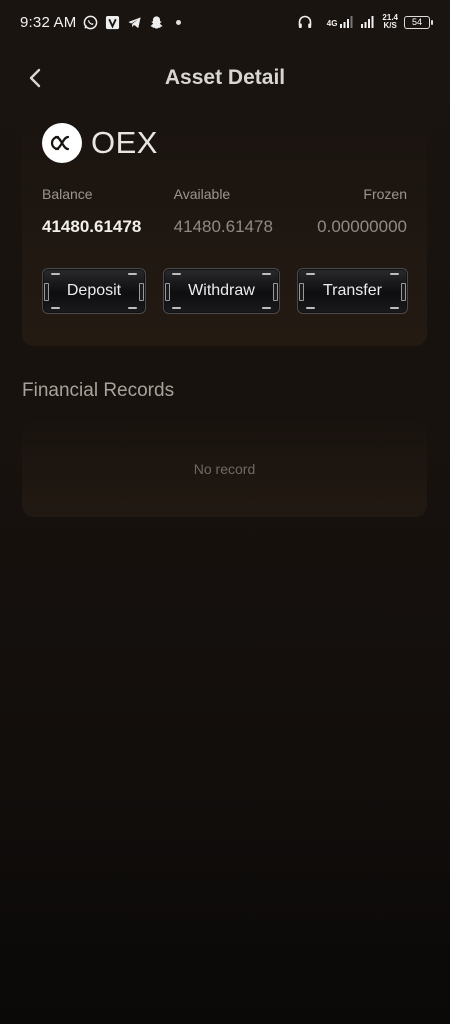 This screenshot has height=1024, width=450. I want to click on telegram-icon, so click(134, 22).